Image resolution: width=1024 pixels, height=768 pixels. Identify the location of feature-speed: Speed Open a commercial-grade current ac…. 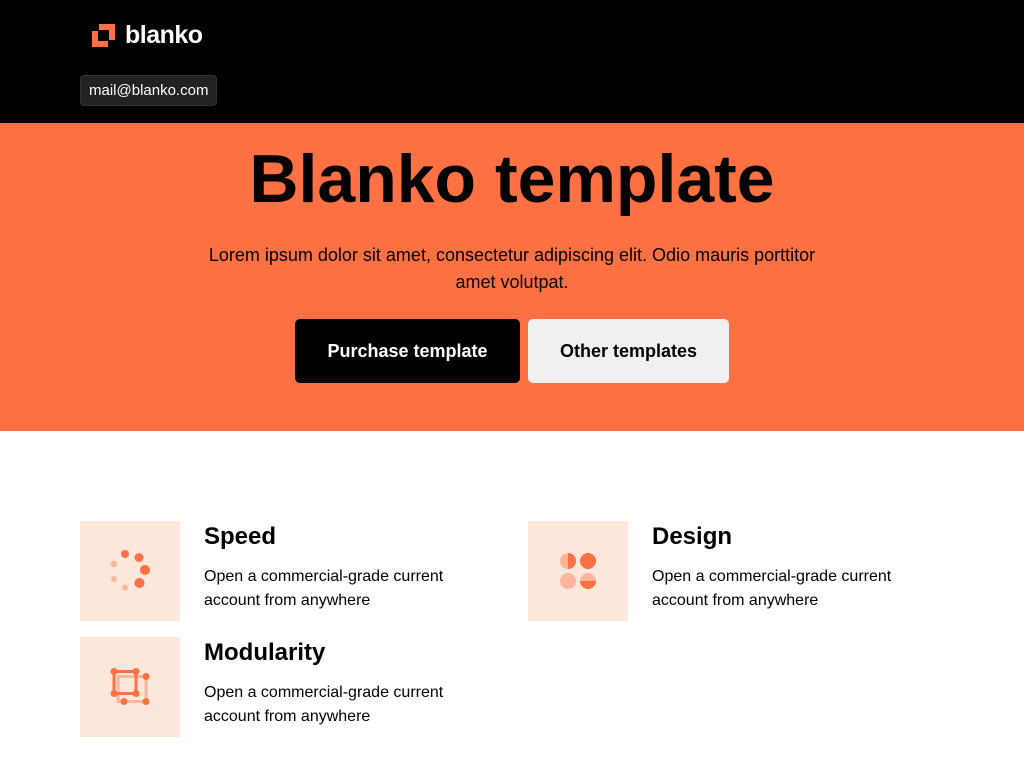
(280, 571).